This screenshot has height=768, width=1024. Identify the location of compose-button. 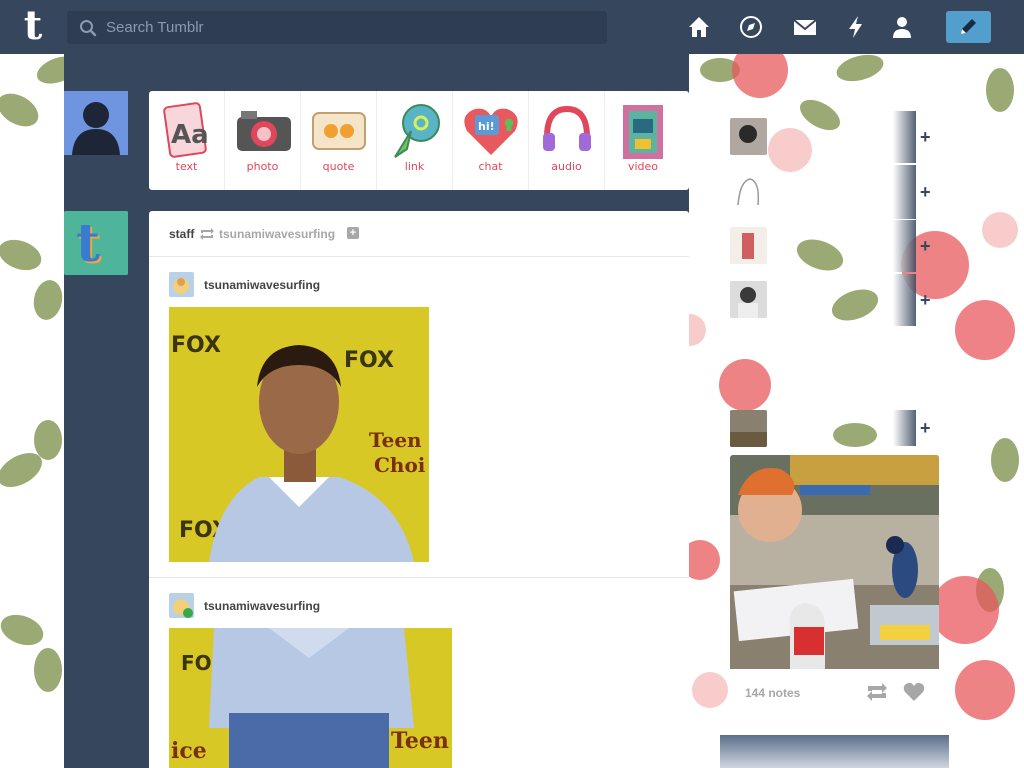
(968, 27).